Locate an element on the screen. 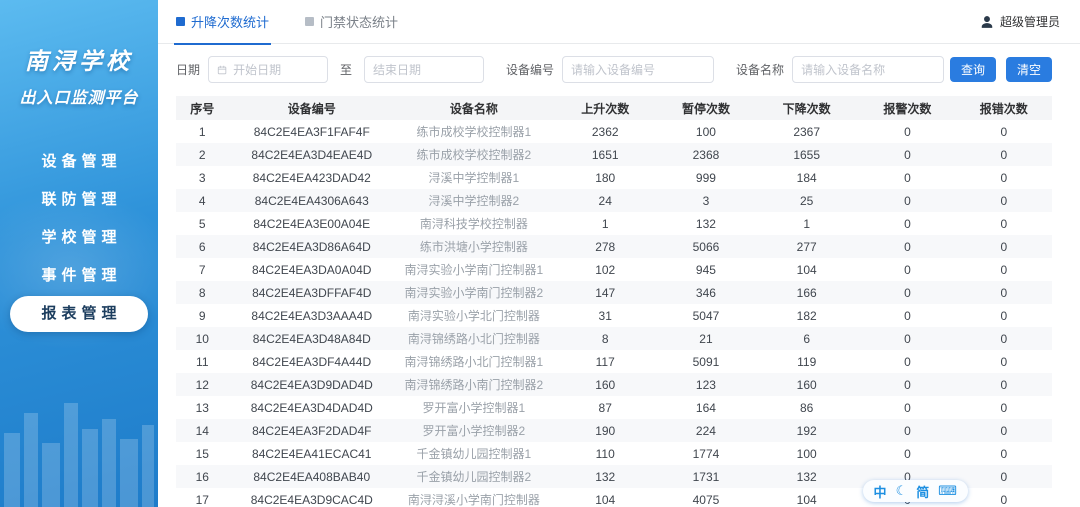  table-cell: 3 is located at coordinates (706, 200).